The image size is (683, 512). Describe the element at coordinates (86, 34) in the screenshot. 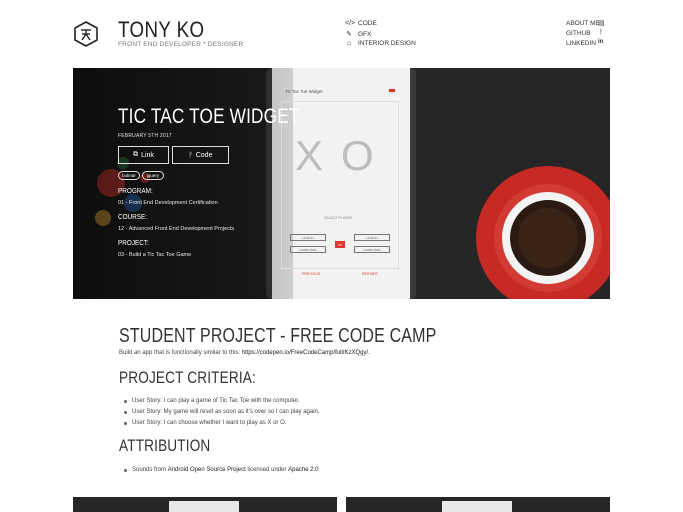

I see `logo-icon` at that location.